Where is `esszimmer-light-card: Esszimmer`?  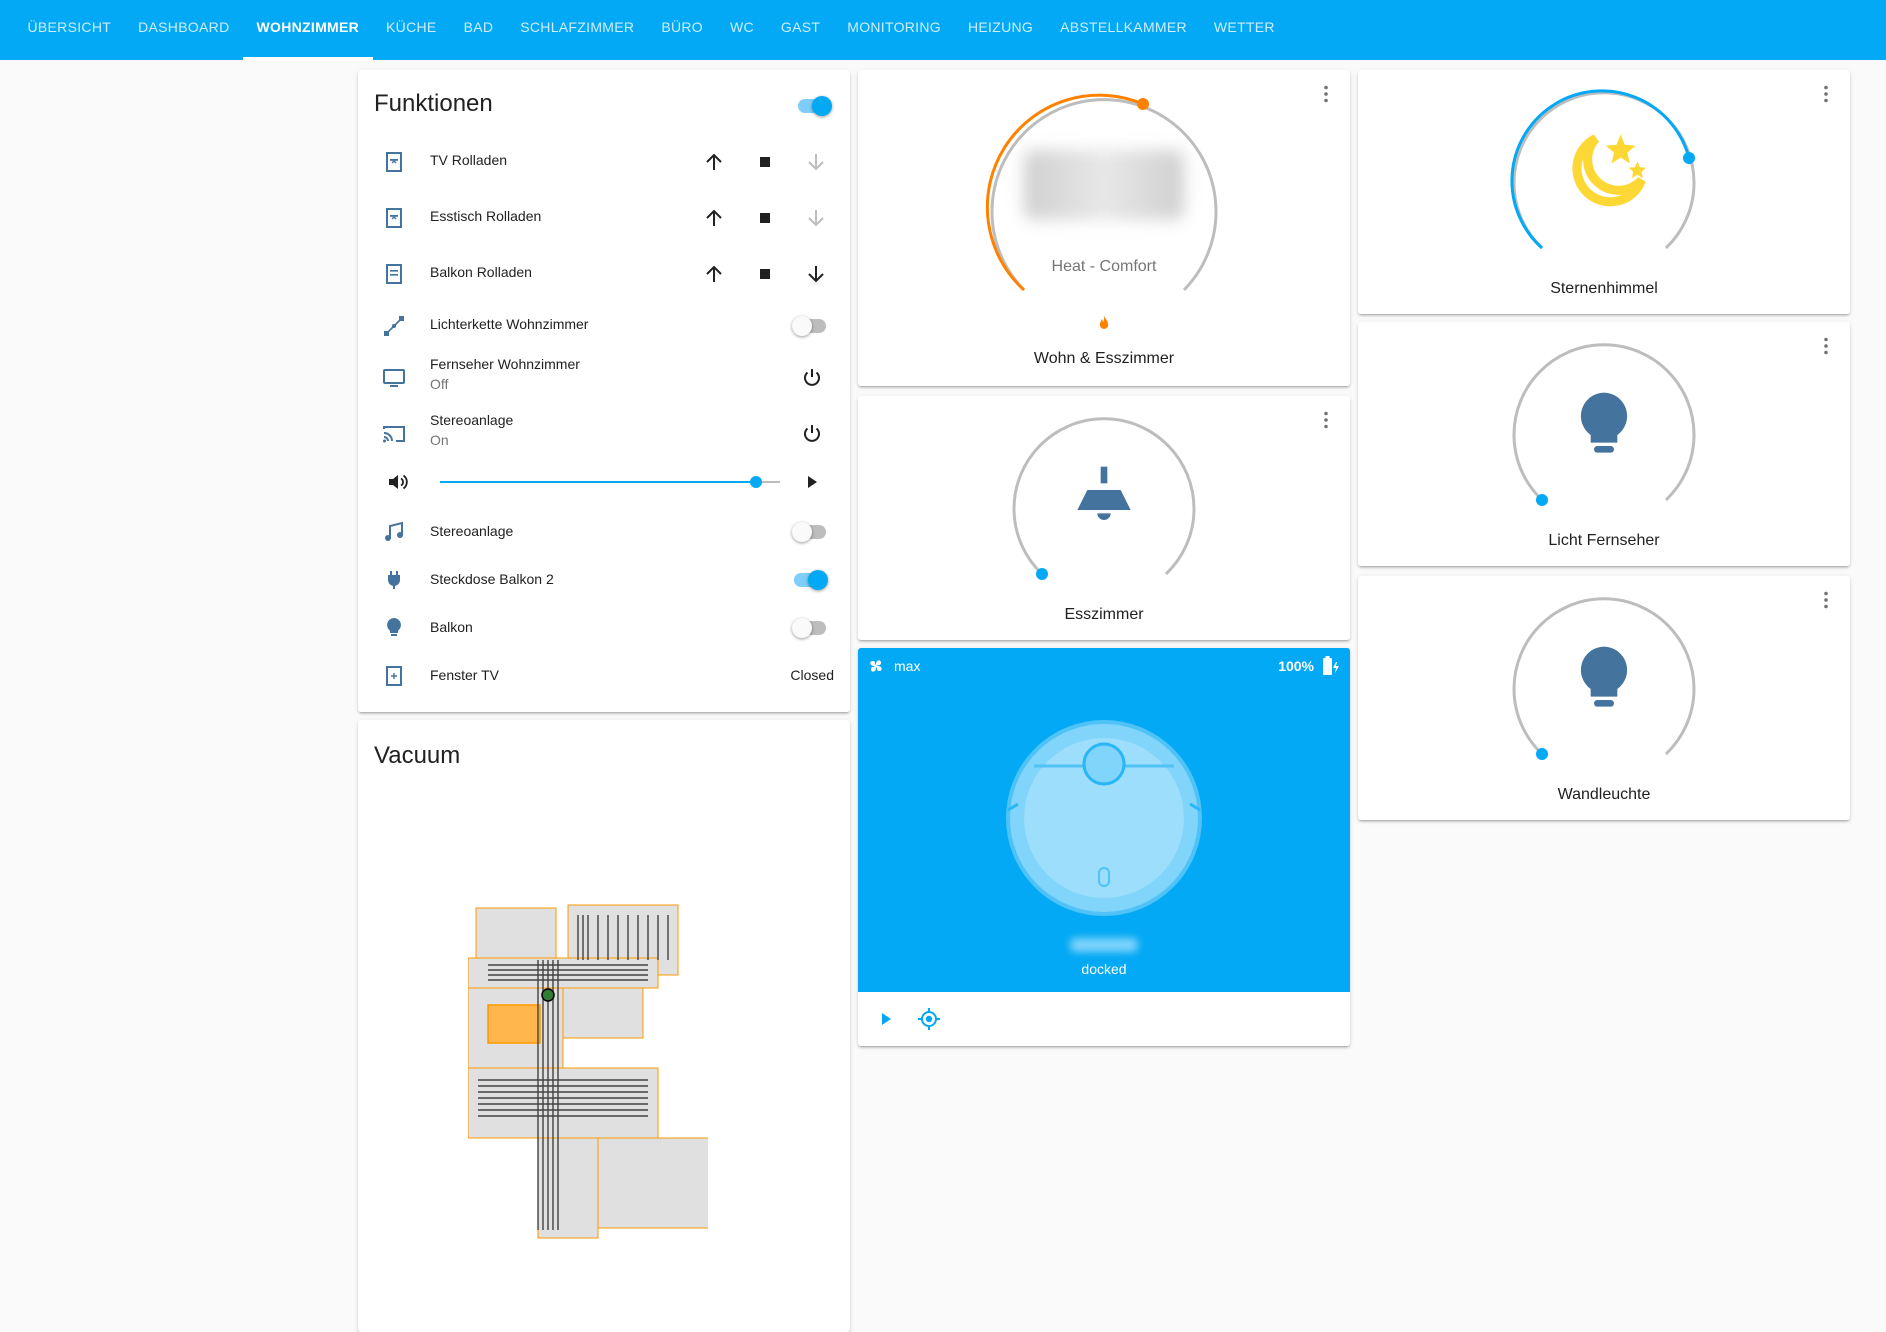
esszimmer-light-card: Esszimmer is located at coordinates (1104, 518).